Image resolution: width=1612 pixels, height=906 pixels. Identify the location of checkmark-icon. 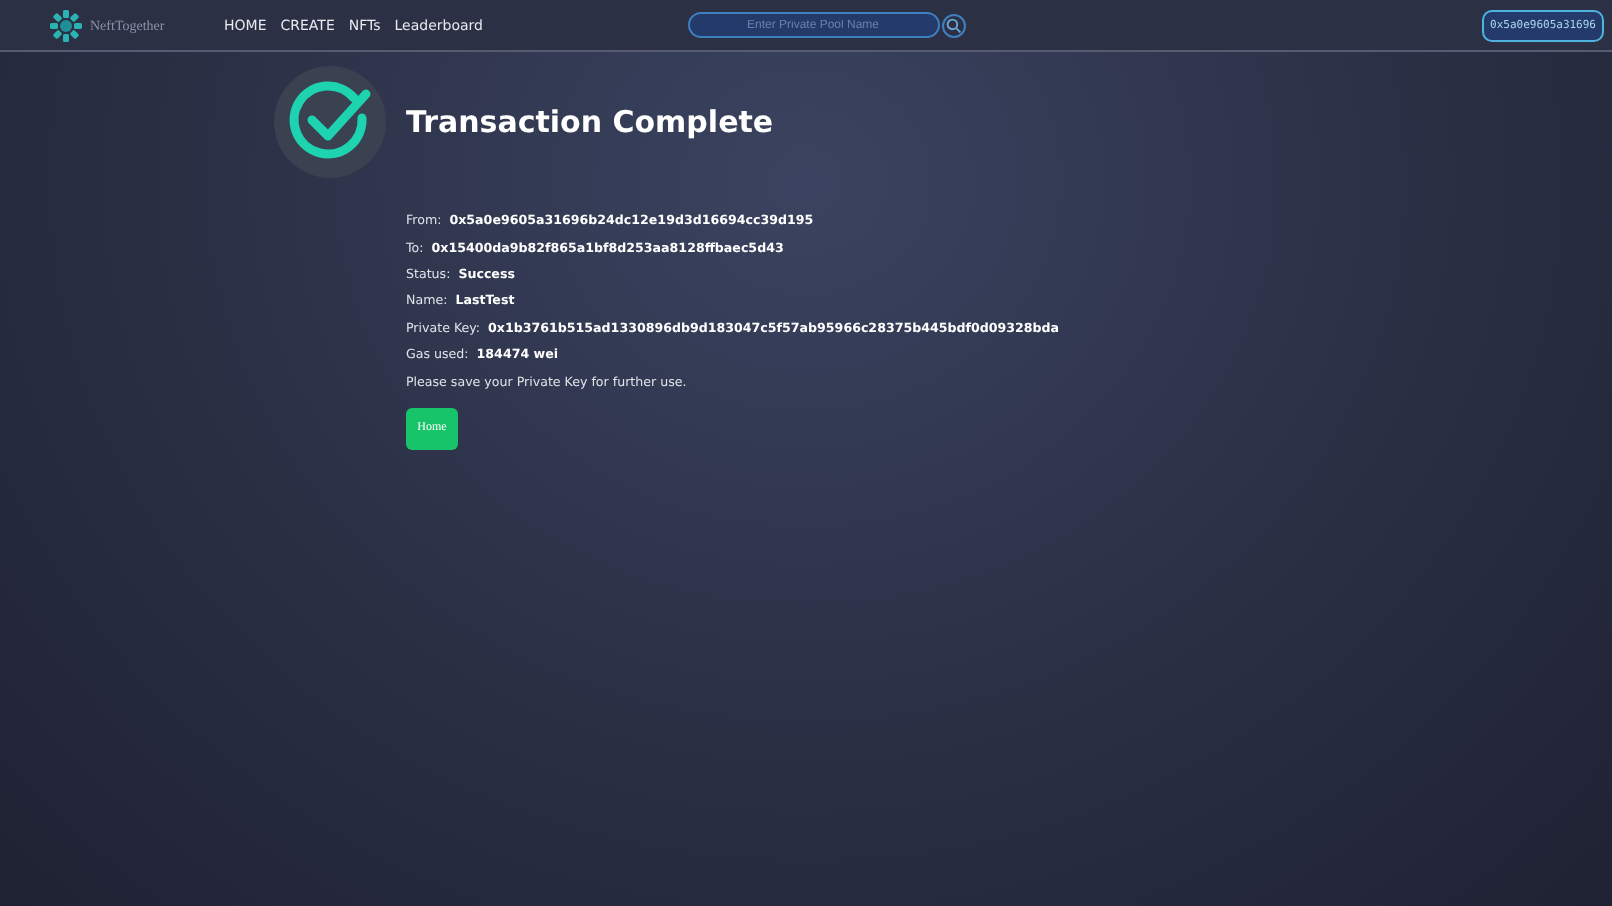
(330, 122).